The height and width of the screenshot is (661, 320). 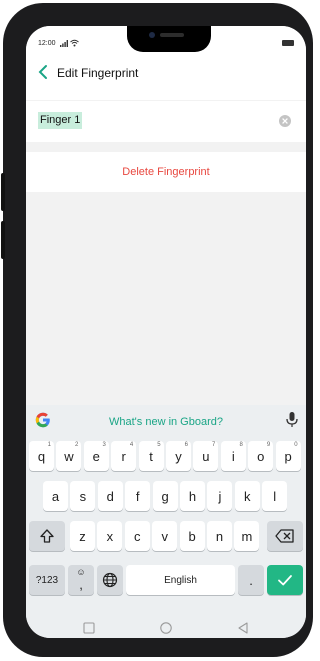 I want to click on key-j: j, so click(x=220, y=496).